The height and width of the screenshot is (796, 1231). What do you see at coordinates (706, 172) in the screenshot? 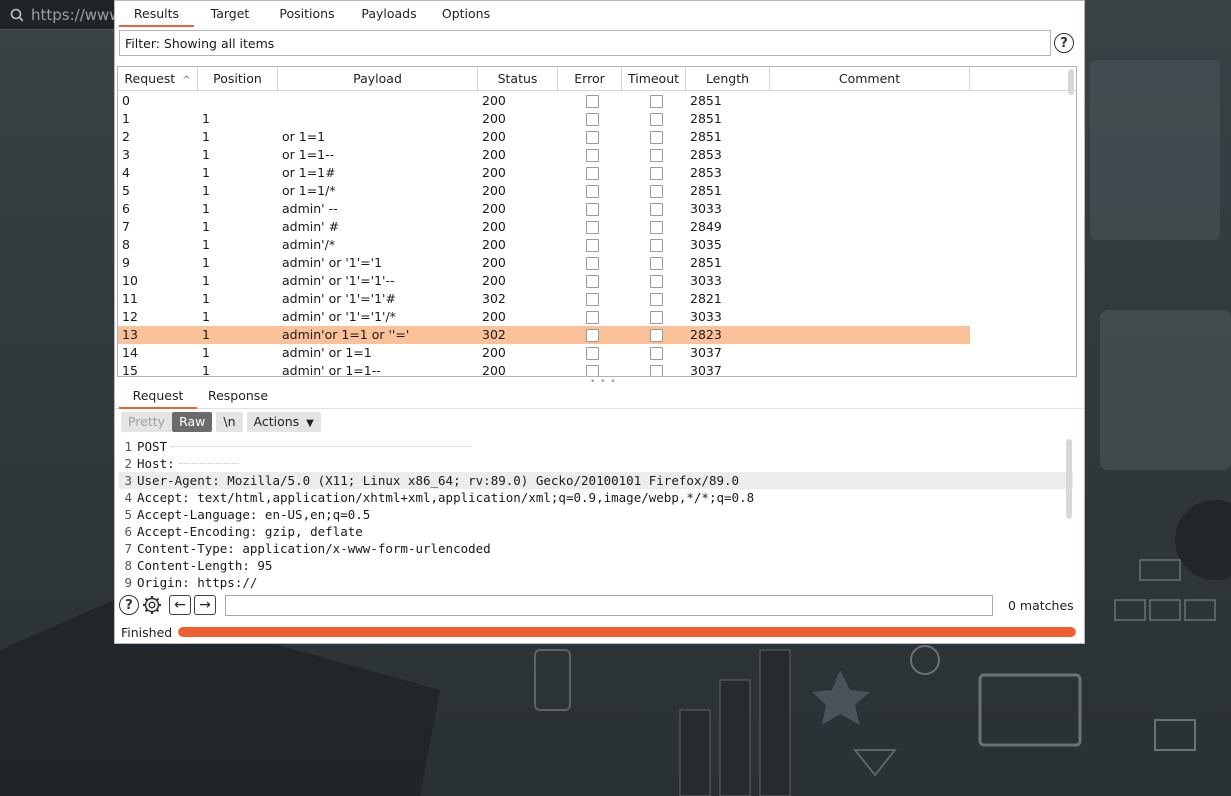
I see `cell-length: 2853` at bounding box center [706, 172].